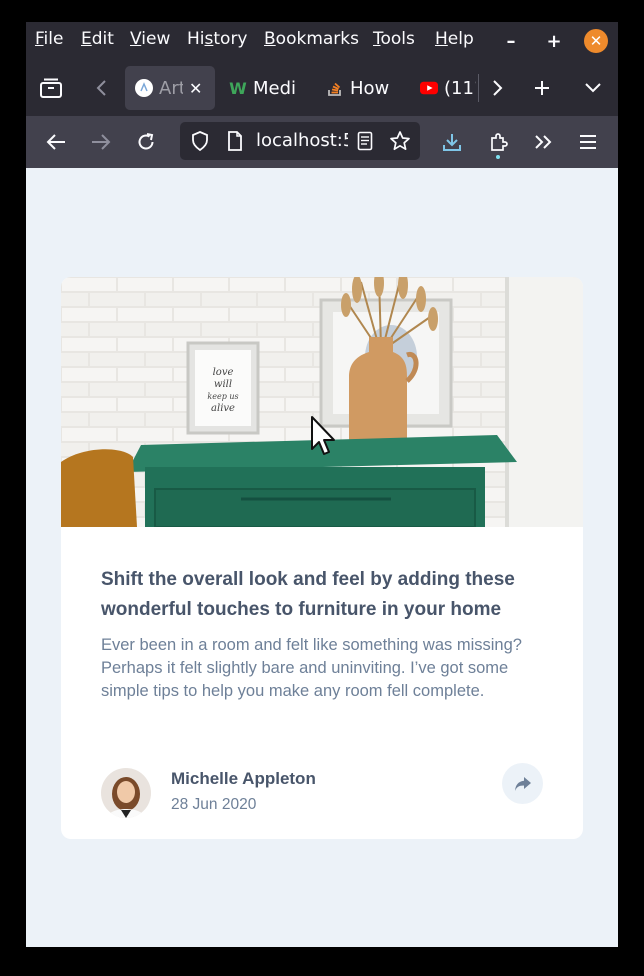 This screenshot has height=976, width=644. I want to click on tab-medium: W Medi, so click(269, 88).